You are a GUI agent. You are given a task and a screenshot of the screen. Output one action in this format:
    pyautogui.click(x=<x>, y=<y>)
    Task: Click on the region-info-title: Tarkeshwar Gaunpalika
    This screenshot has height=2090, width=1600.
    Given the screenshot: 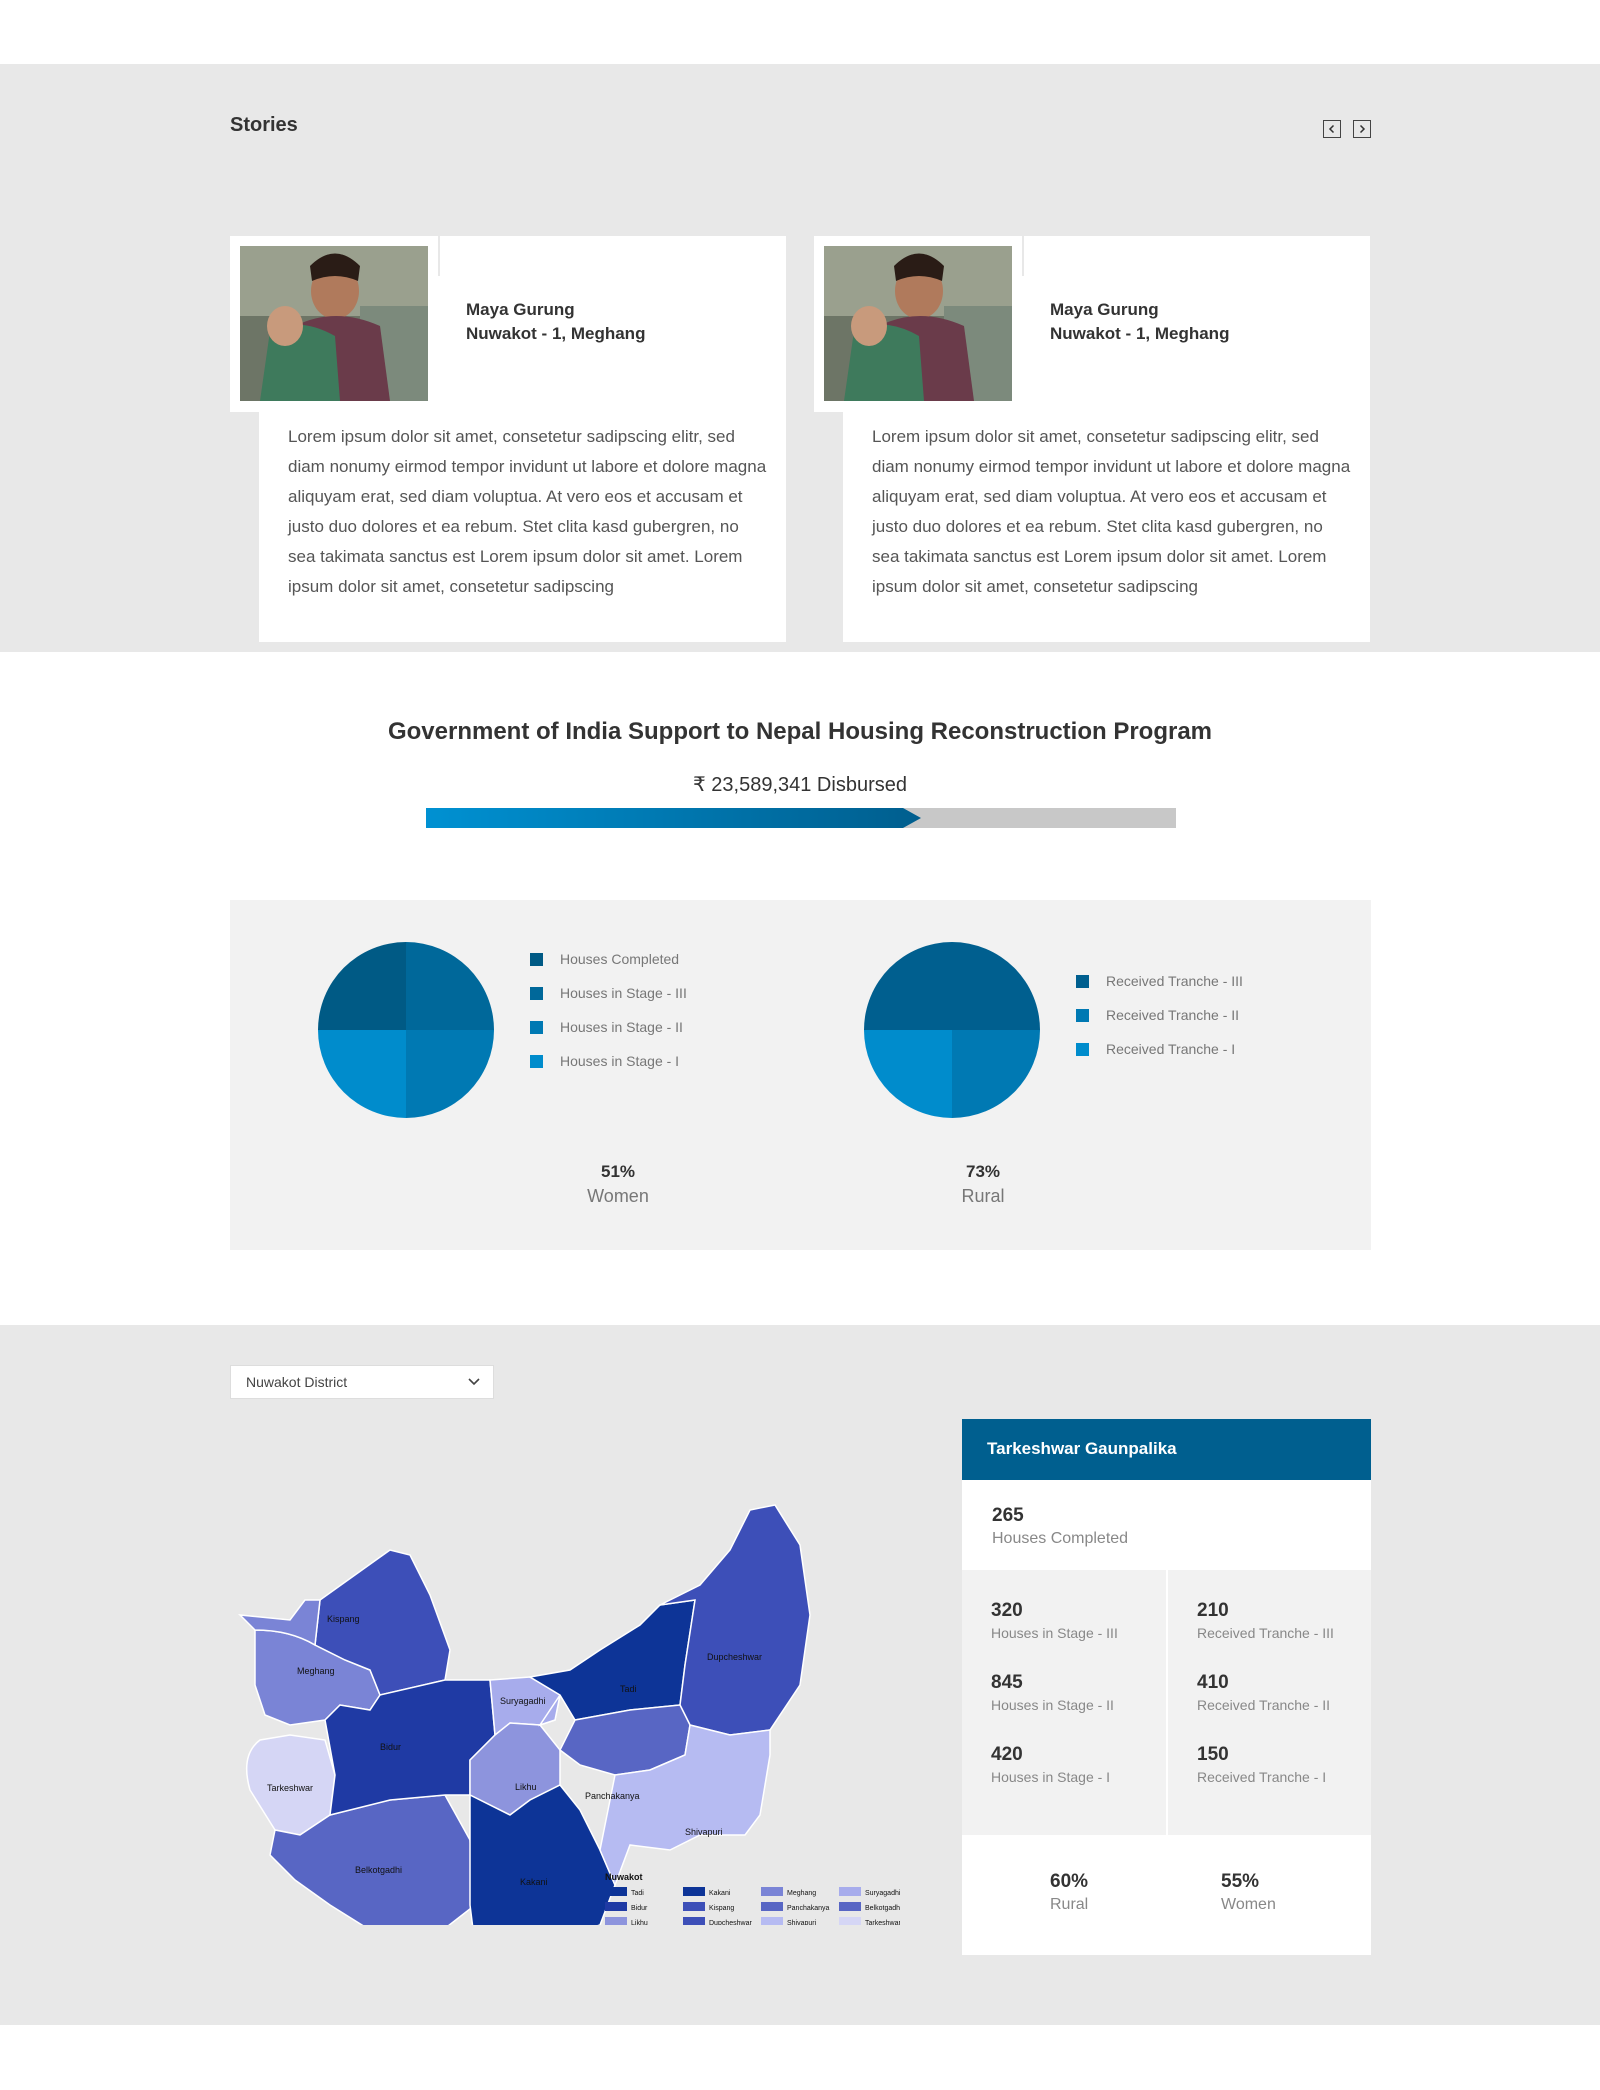 What is the action you would take?
    pyautogui.click(x=1166, y=1449)
    